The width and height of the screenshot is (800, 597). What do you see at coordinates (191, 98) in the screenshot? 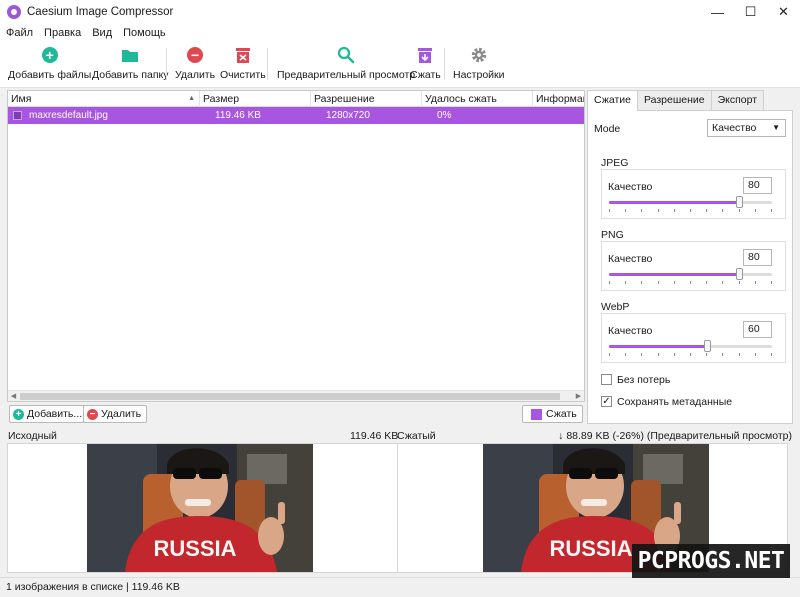
I see `sort-arrow-icon: ▲` at bounding box center [191, 98].